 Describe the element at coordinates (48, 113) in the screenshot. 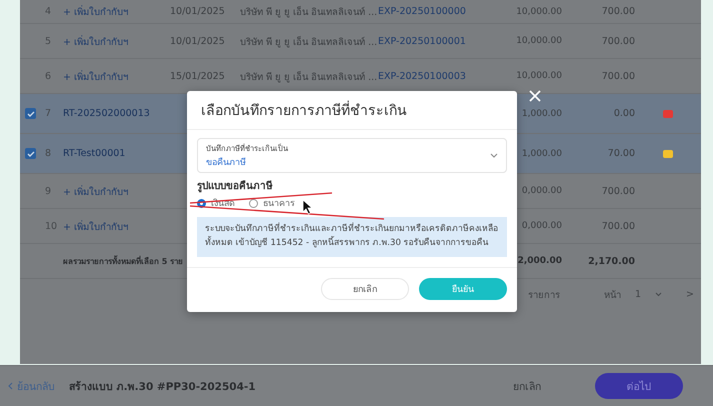

I see `row-number: 7` at that location.